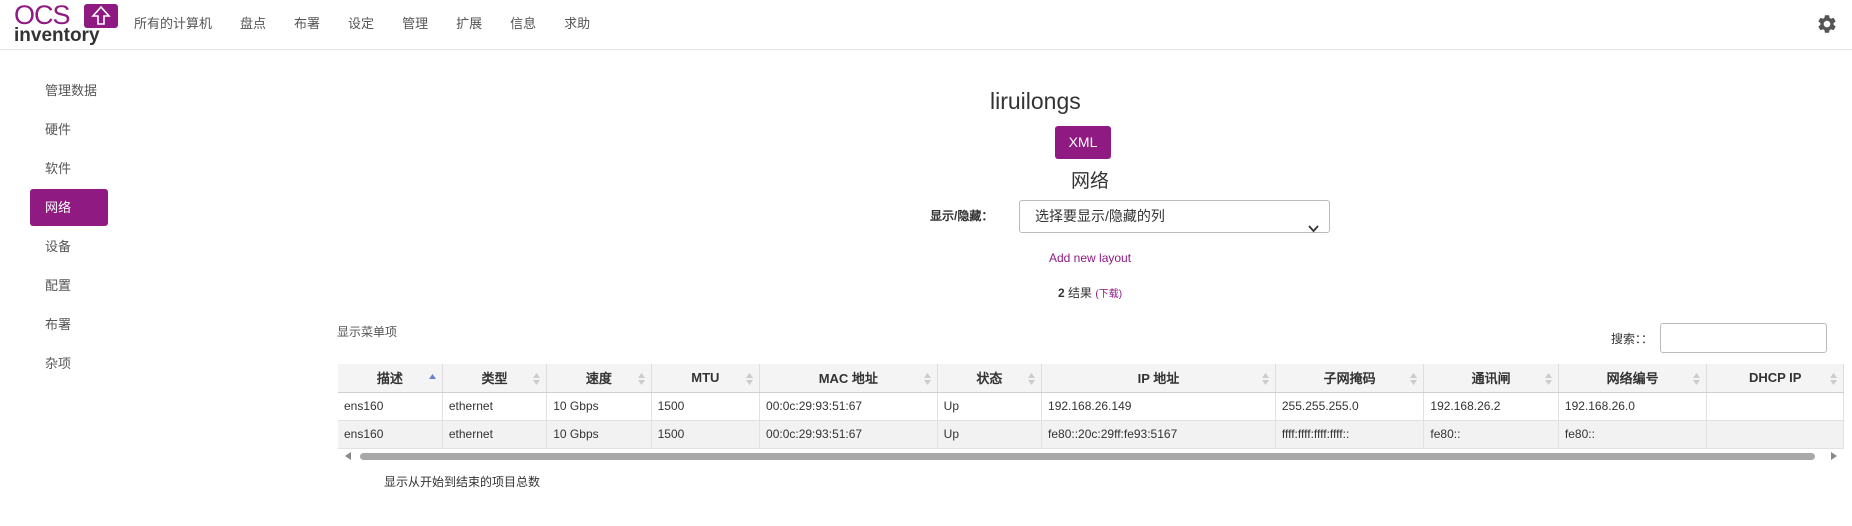 The image size is (1852, 526). What do you see at coordinates (1174, 216) in the screenshot?
I see `column-visibility-select: 选择要显示/隐藏的列` at bounding box center [1174, 216].